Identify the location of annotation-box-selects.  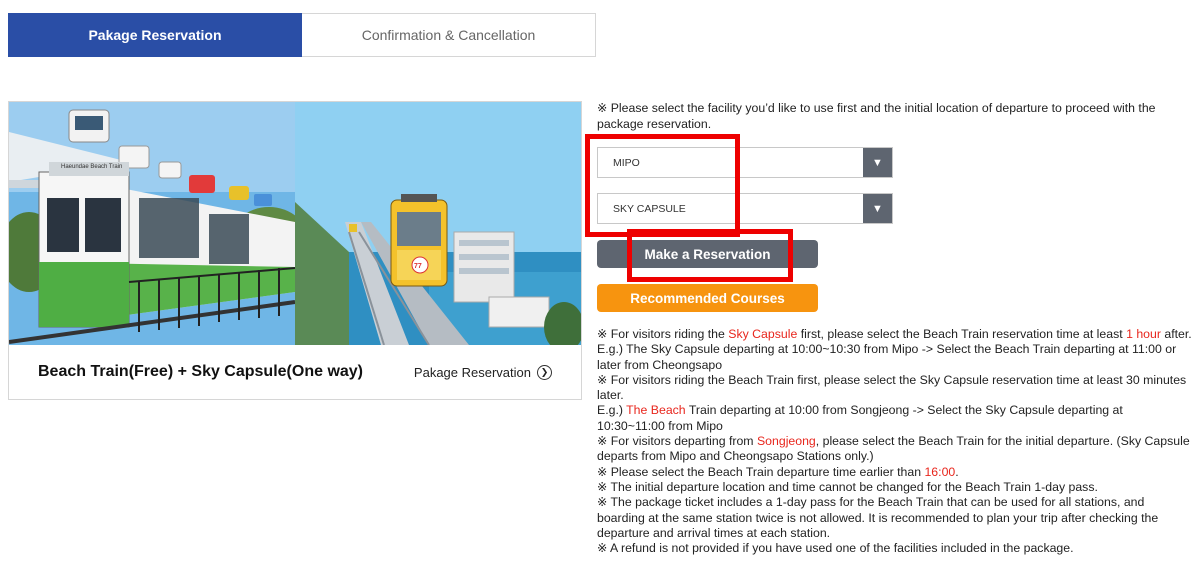
(662, 185).